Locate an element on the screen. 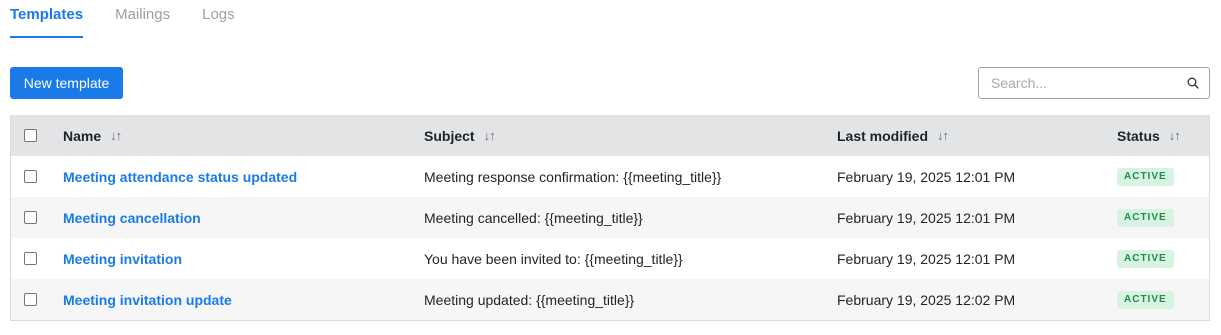 The width and height of the screenshot is (1221, 335). select-all-checkbox is located at coordinates (30, 135).